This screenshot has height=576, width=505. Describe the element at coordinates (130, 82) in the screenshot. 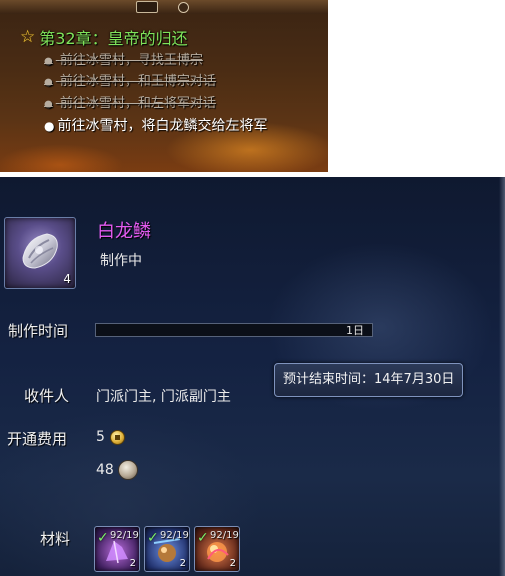

I see `quest-step-2: 前往冰雪村，和王博宗对话` at that location.